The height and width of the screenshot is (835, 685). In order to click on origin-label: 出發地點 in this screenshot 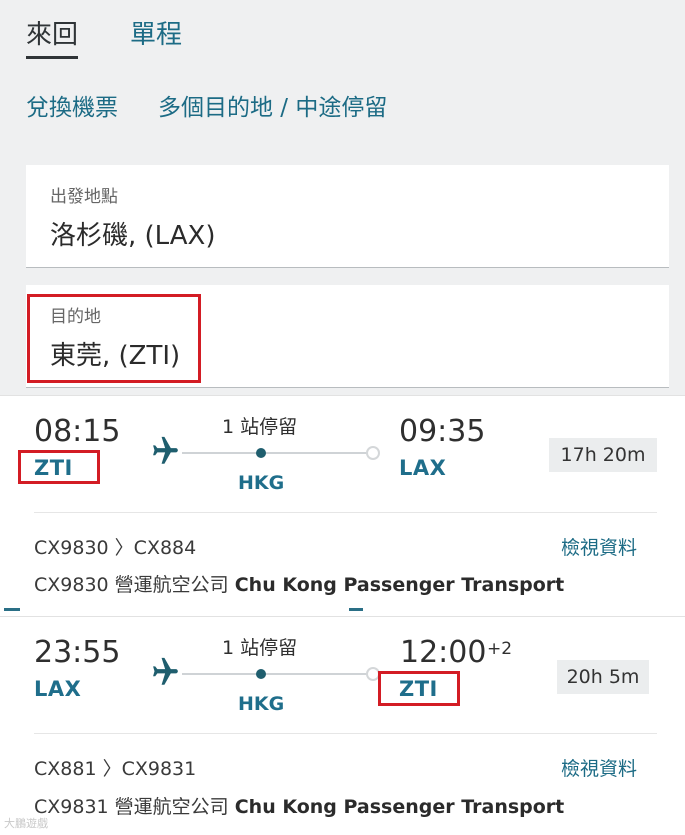, I will do `click(84, 197)`.